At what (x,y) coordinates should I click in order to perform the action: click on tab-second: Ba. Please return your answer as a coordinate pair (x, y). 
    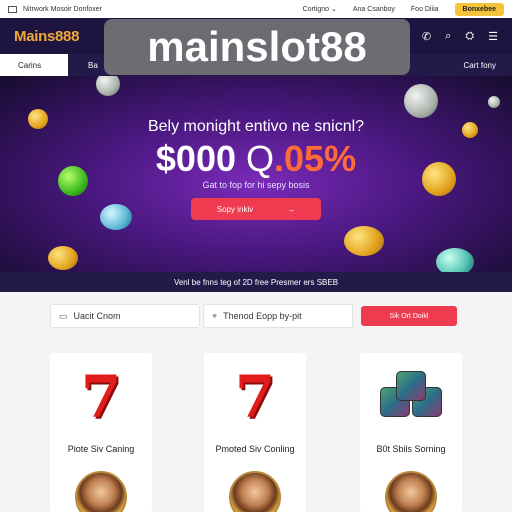
    Looking at the image, I should click on (83, 65).